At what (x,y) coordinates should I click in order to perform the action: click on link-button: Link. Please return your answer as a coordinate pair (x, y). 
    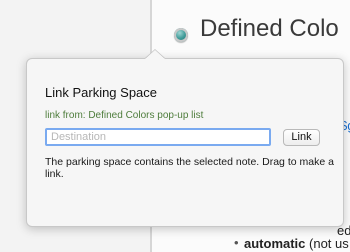
    Looking at the image, I should click on (301, 137).